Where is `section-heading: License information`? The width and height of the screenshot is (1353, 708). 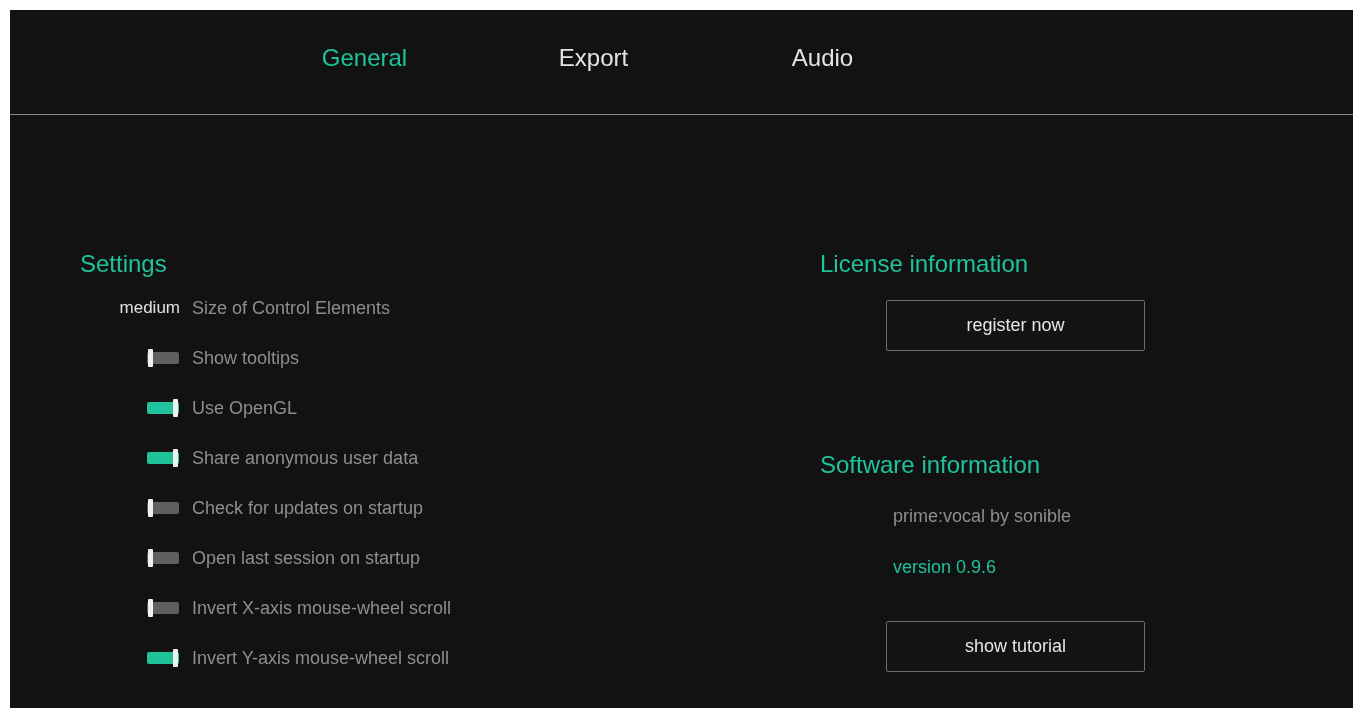 section-heading: License information is located at coordinates (924, 264).